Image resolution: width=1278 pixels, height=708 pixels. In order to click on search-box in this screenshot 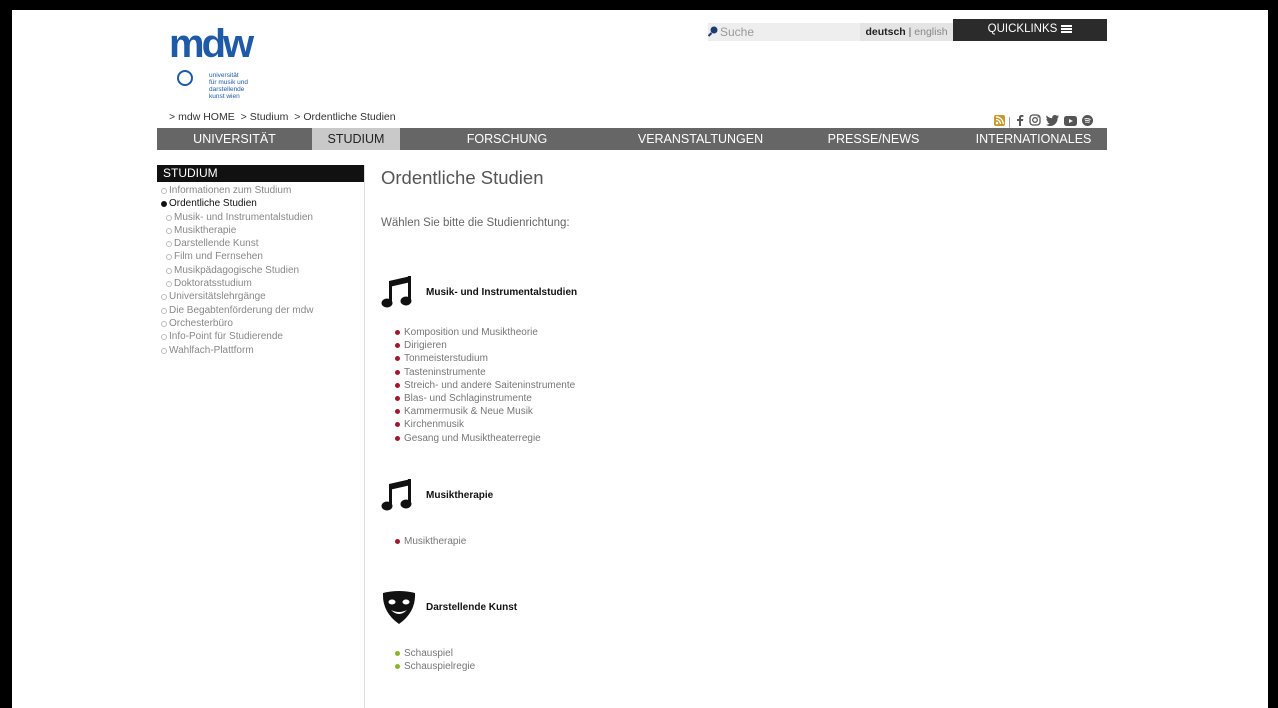, I will do `click(784, 32)`.